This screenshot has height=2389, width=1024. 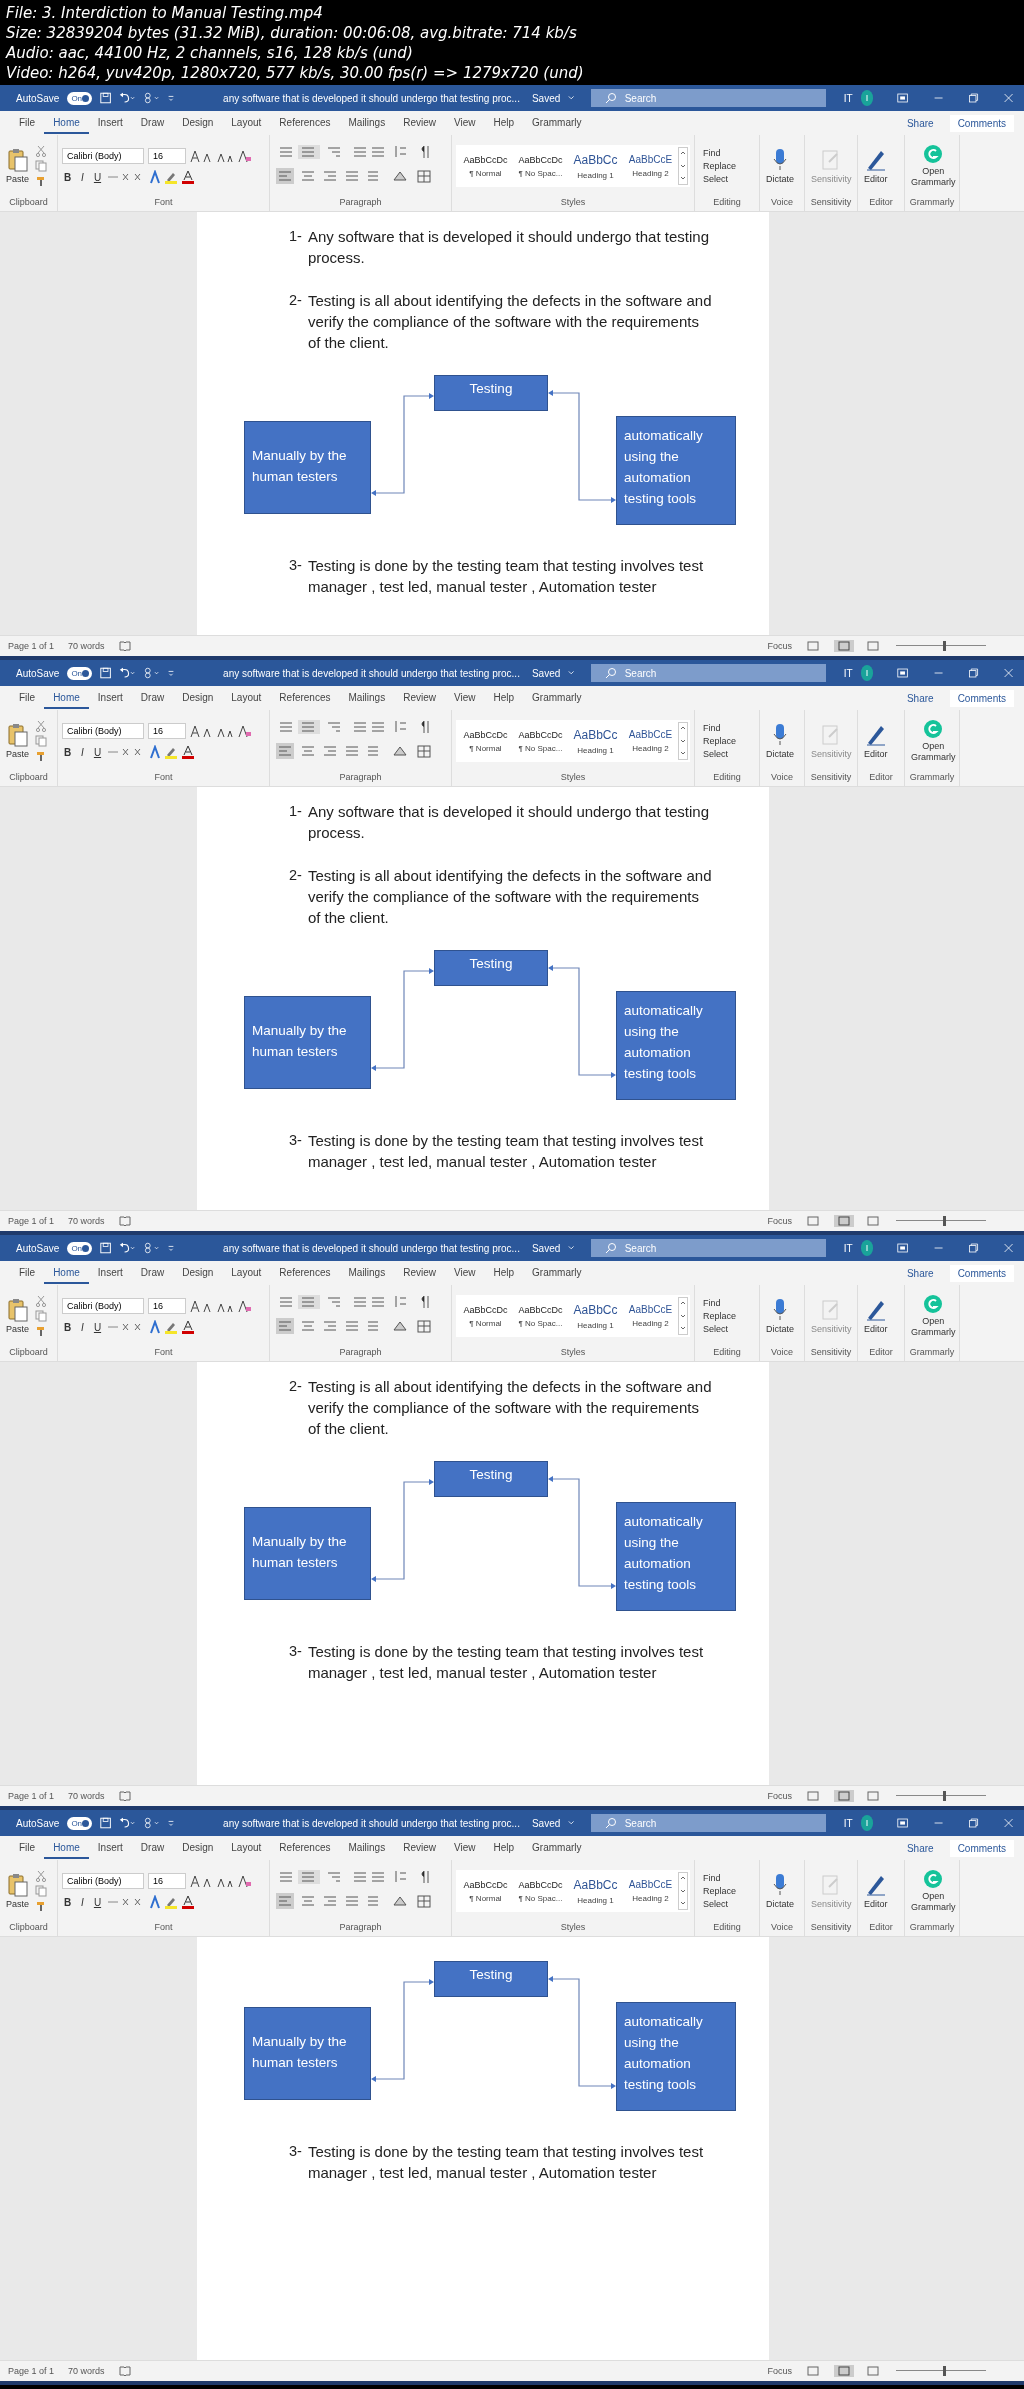 I want to click on ribbon-tab: Mailings, so click(x=367, y=1273).